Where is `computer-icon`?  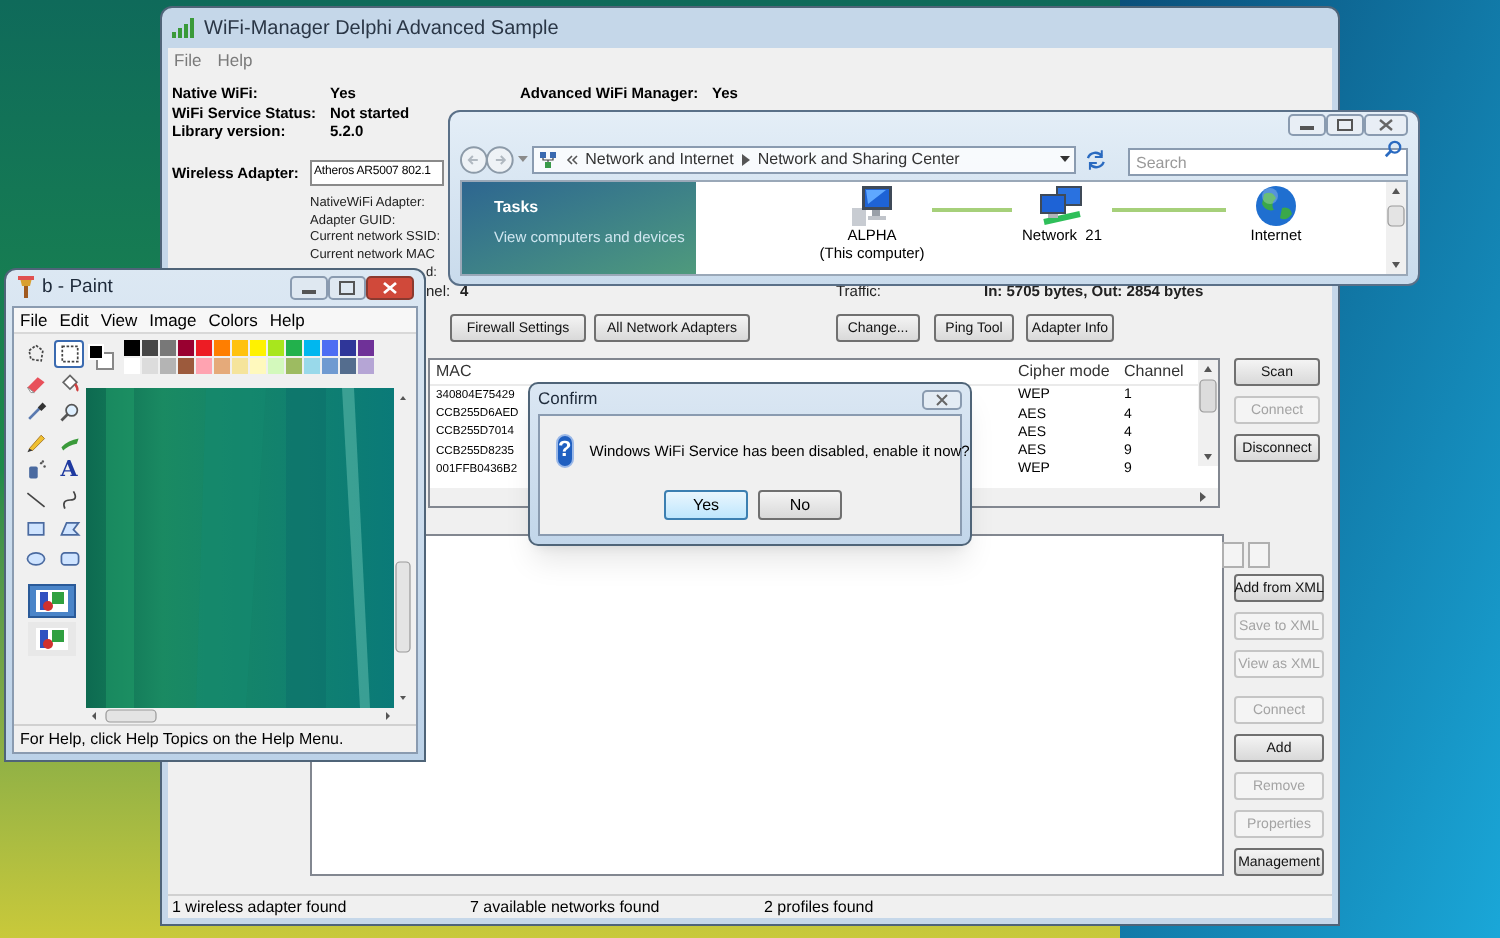
computer-icon is located at coordinates (872, 206).